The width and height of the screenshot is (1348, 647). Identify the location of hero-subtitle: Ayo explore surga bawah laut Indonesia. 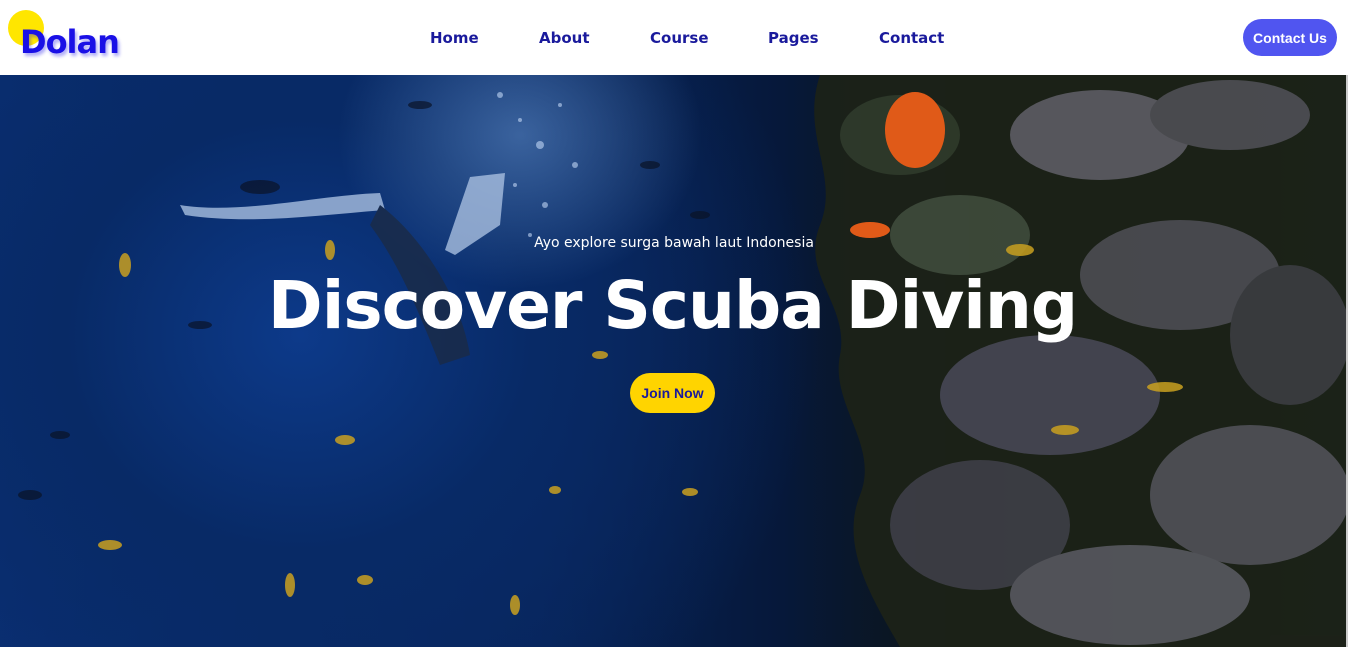
(674, 243).